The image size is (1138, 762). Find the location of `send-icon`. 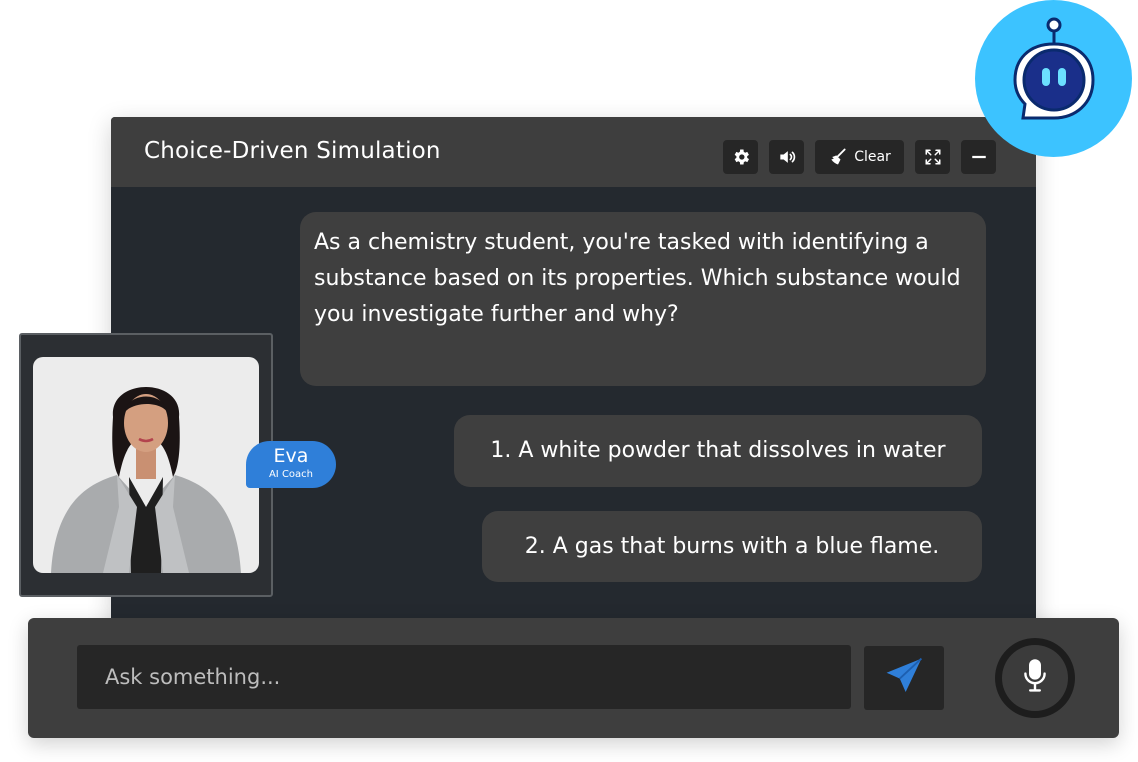

send-icon is located at coordinates (904, 678).